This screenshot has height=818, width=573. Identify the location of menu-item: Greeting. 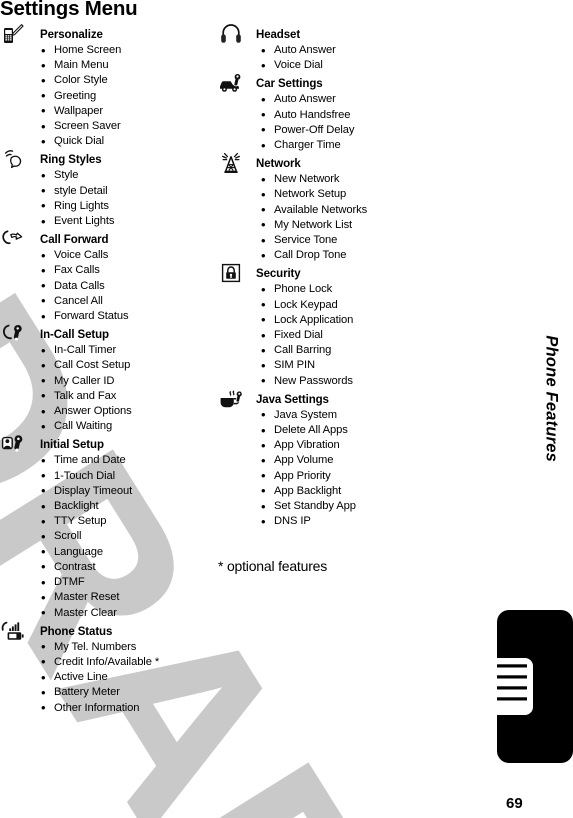
(128, 96).